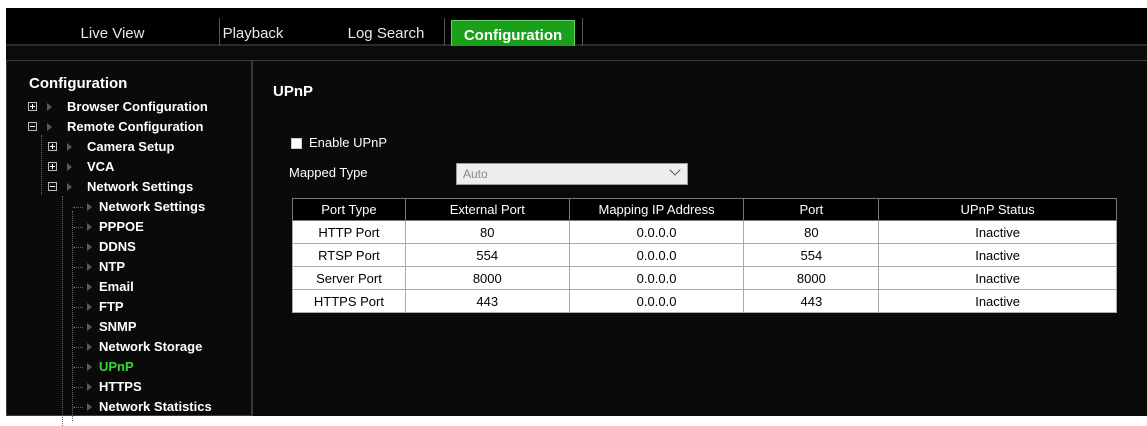 The height and width of the screenshot is (426, 1147). What do you see at coordinates (328, 172) in the screenshot?
I see `mapped-type-label: Mapped Type` at bounding box center [328, 172].